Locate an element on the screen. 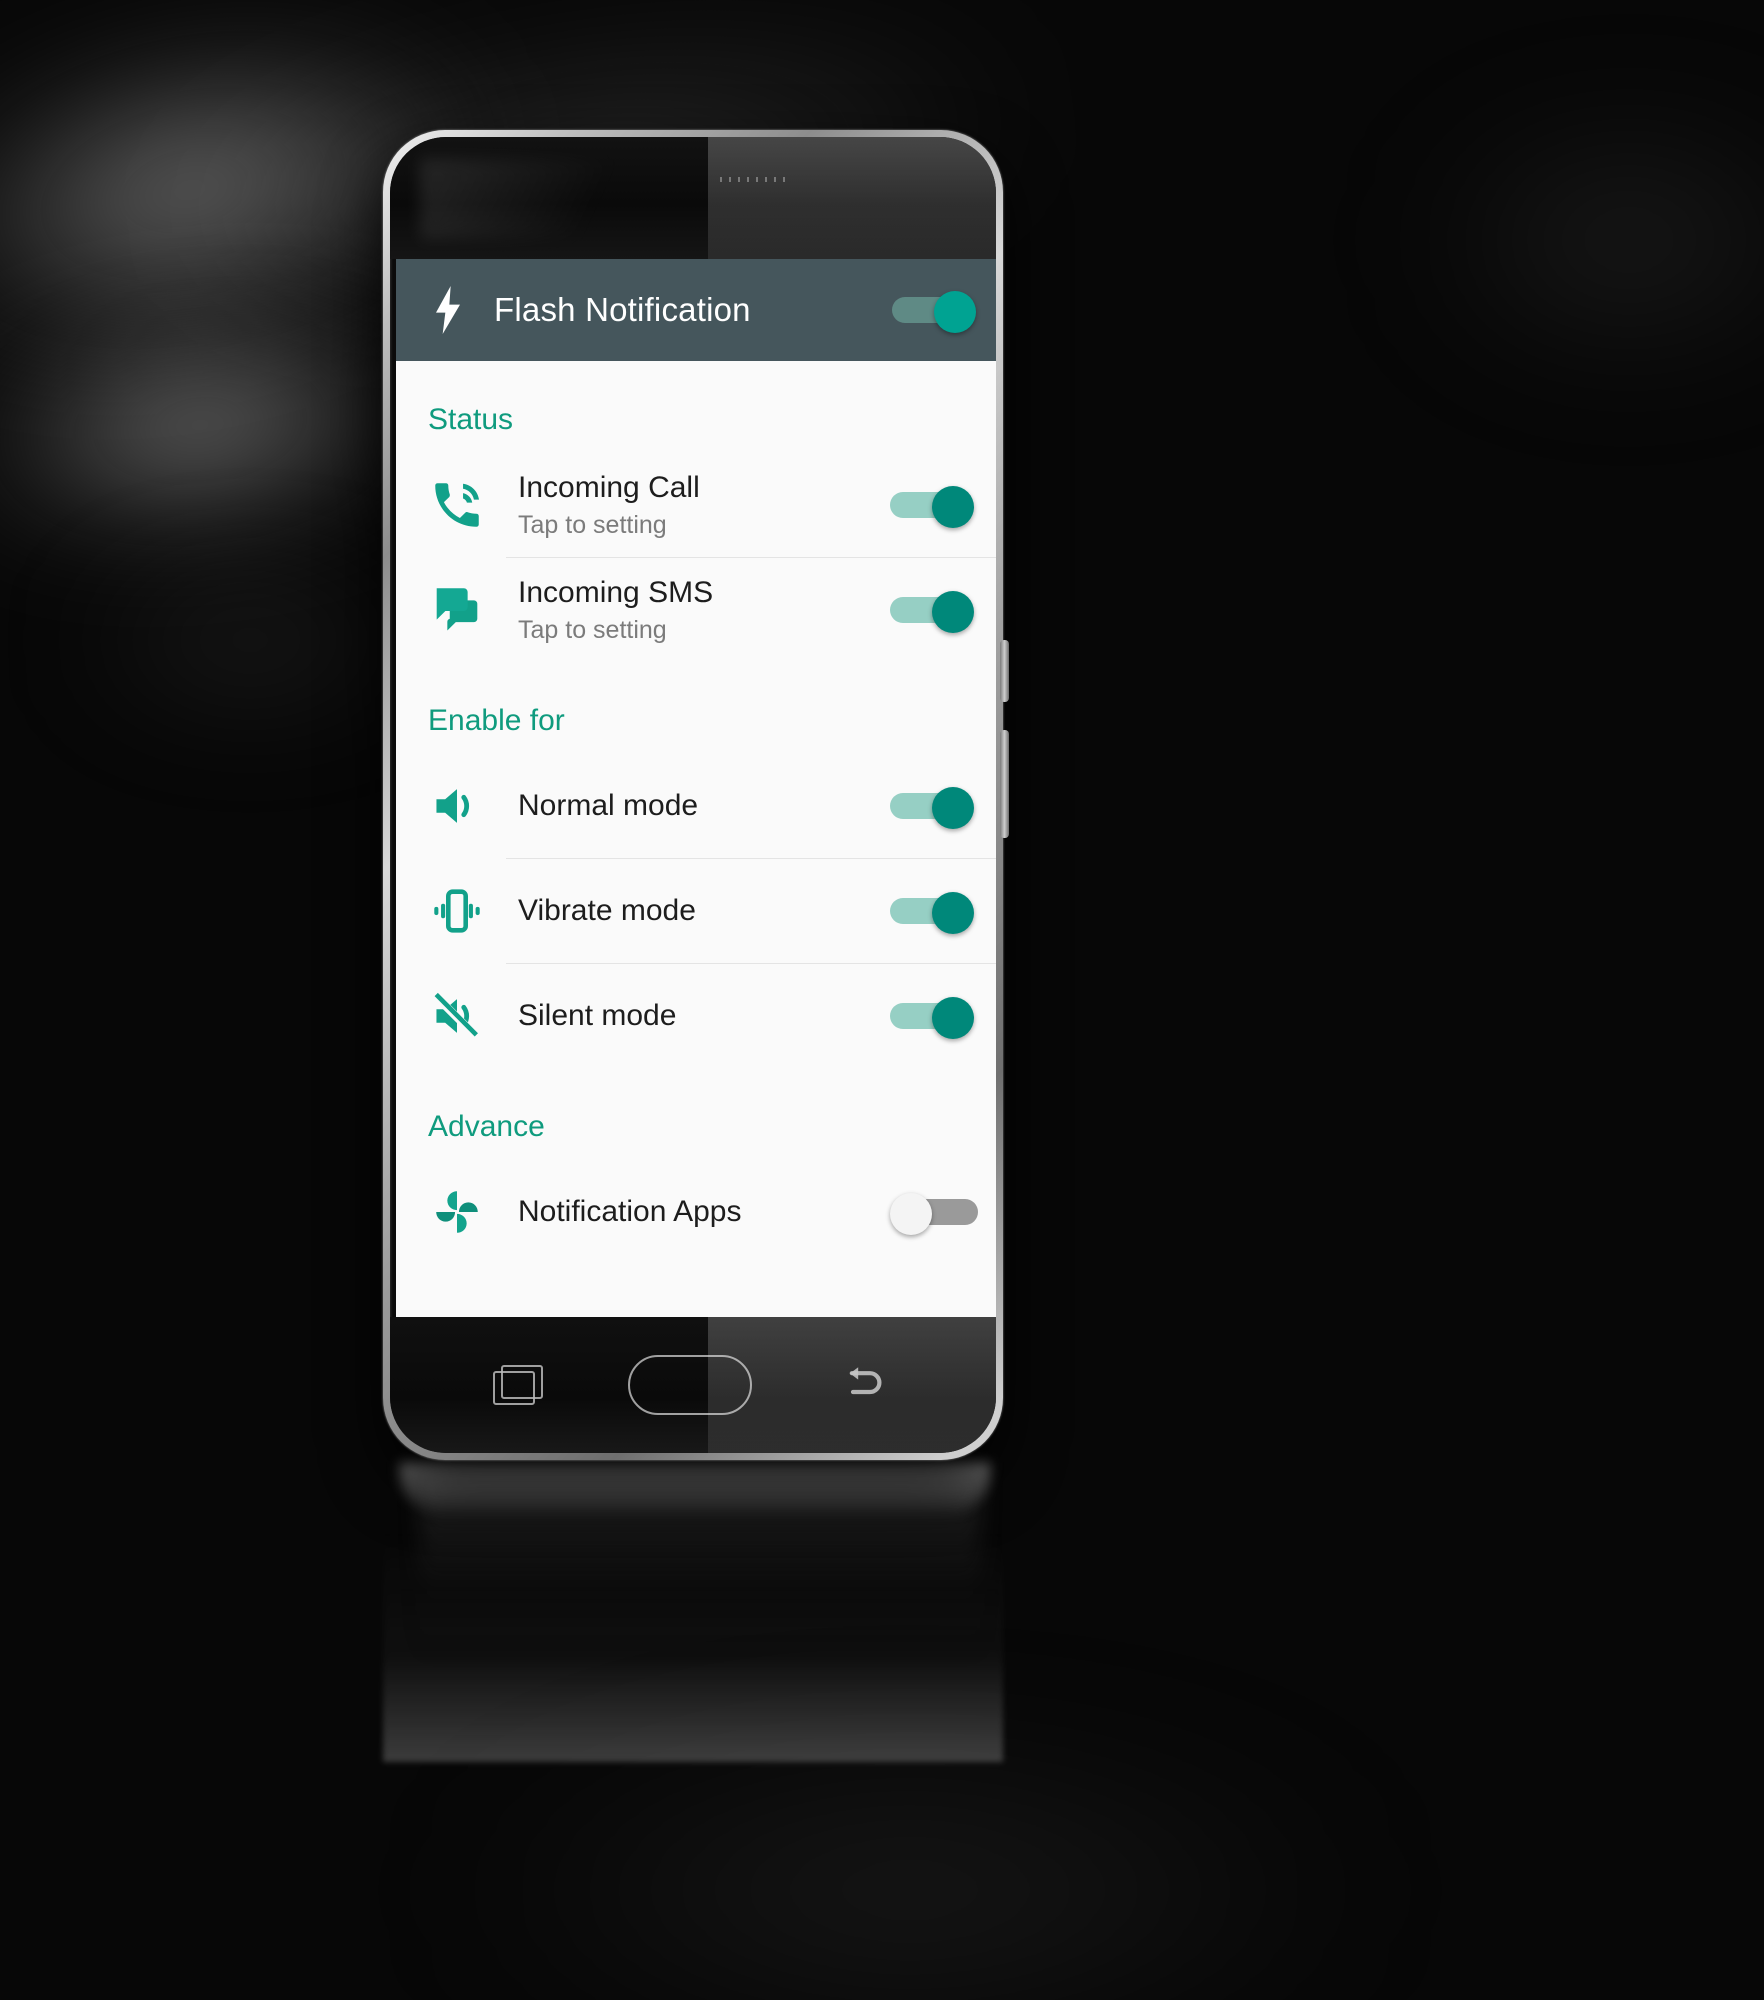 The image size is (1764, 2000). row-label-group: Notification Apps is located at coordinates (691, 1211).